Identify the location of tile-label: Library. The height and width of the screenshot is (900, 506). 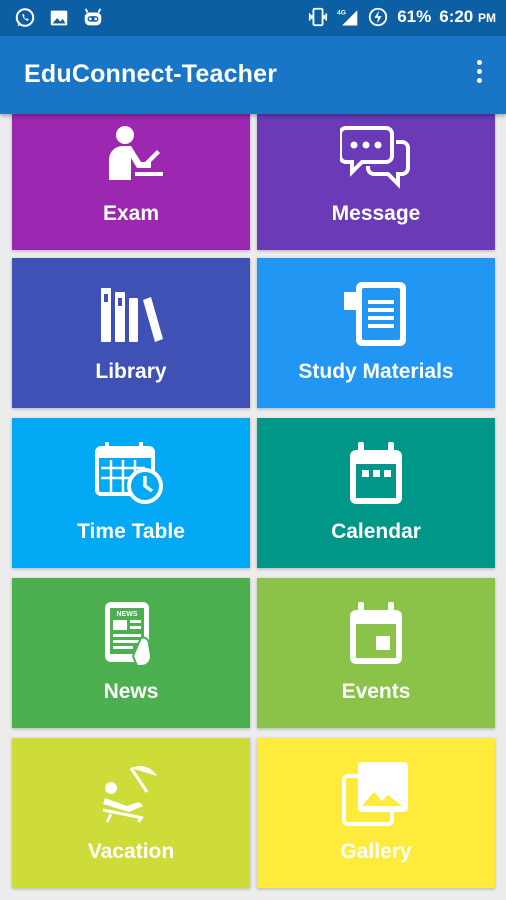
(131, 371).